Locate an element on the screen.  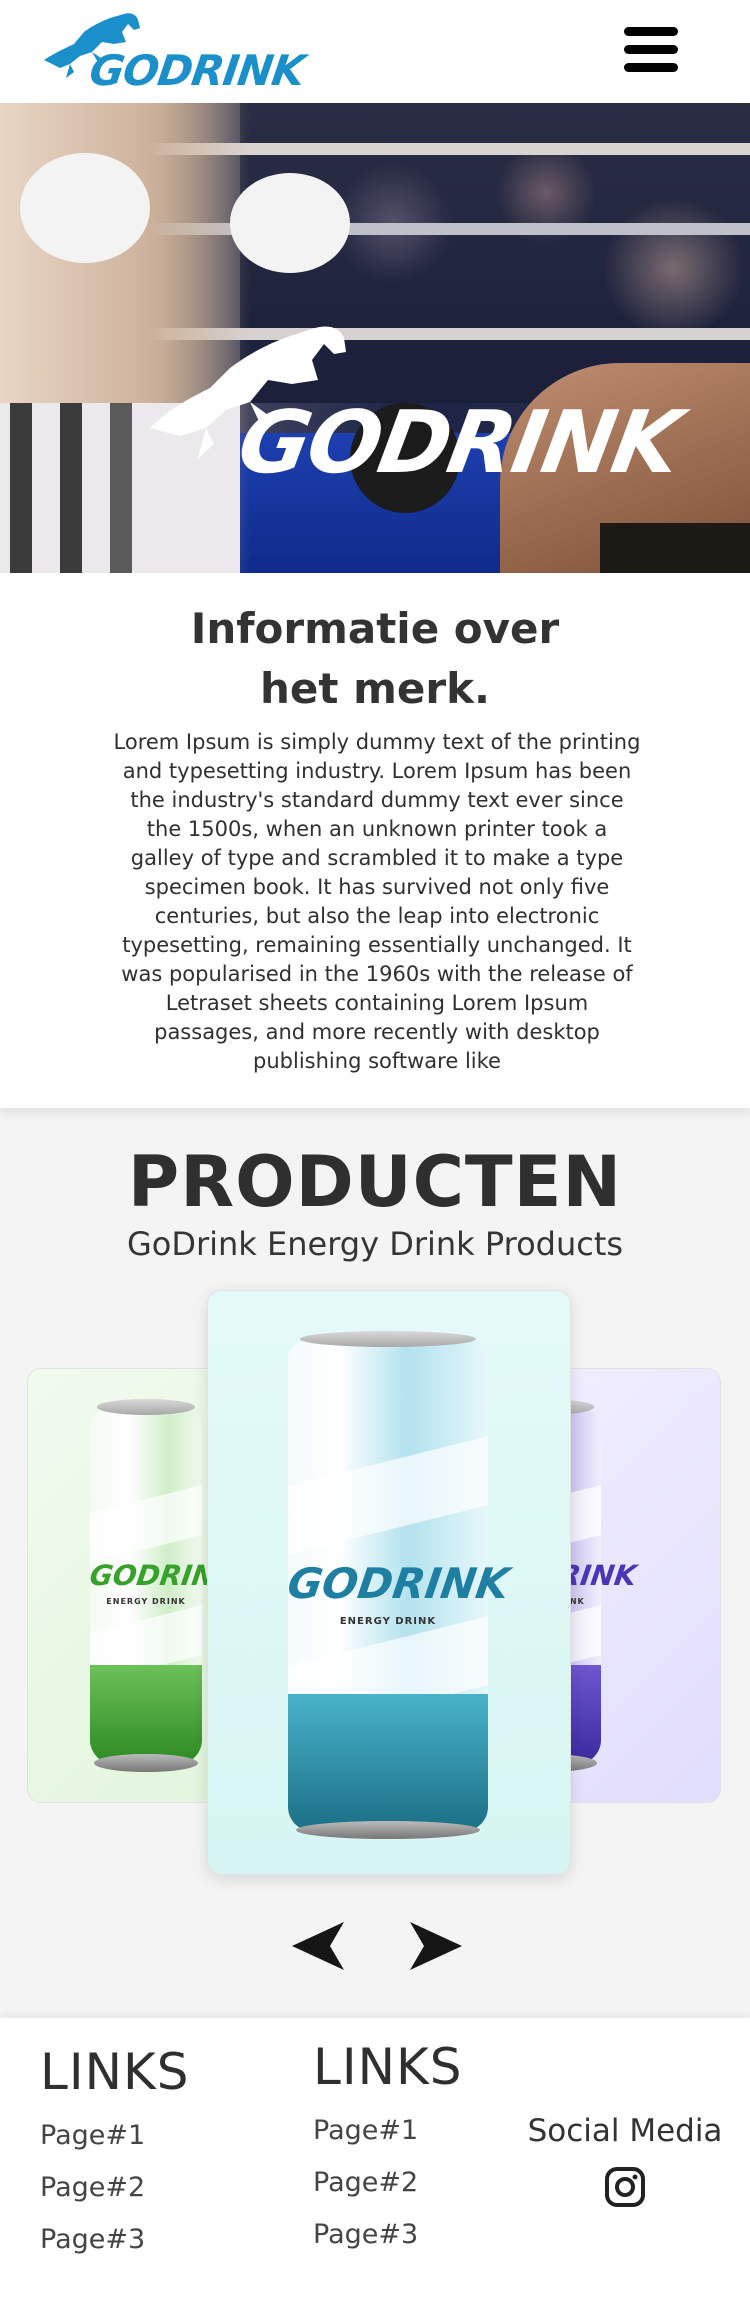
logo-wordmark: GODRINK is located at coordinates (197, 70).